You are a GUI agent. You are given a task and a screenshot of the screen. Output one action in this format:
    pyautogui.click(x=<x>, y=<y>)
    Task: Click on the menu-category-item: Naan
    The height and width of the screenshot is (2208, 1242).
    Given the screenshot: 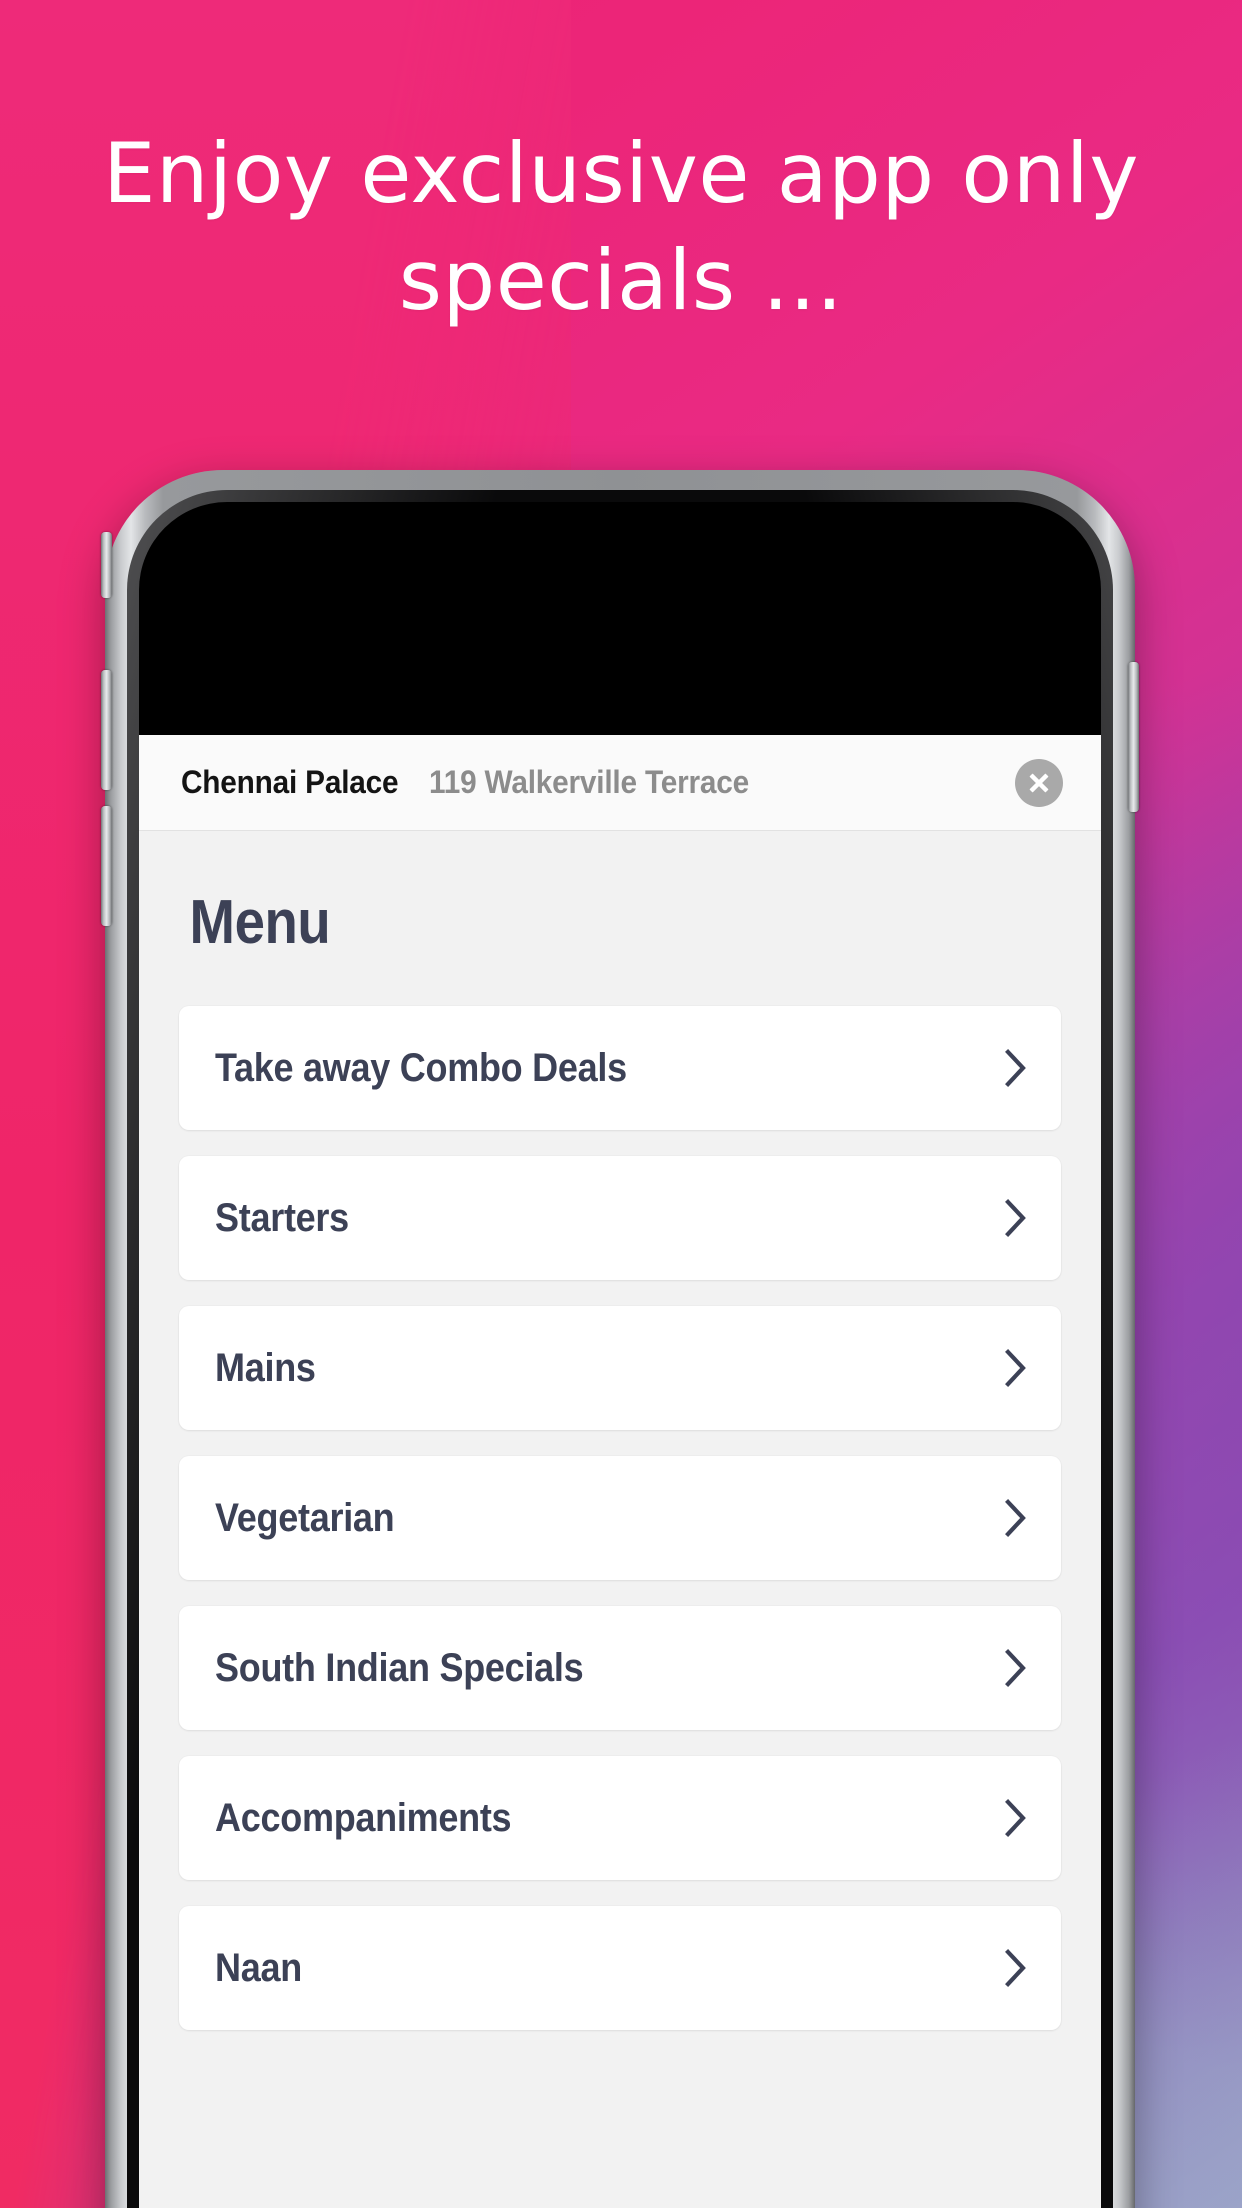 What is the action you would take?
    pyautogui.click(x=620, y=1968)
    